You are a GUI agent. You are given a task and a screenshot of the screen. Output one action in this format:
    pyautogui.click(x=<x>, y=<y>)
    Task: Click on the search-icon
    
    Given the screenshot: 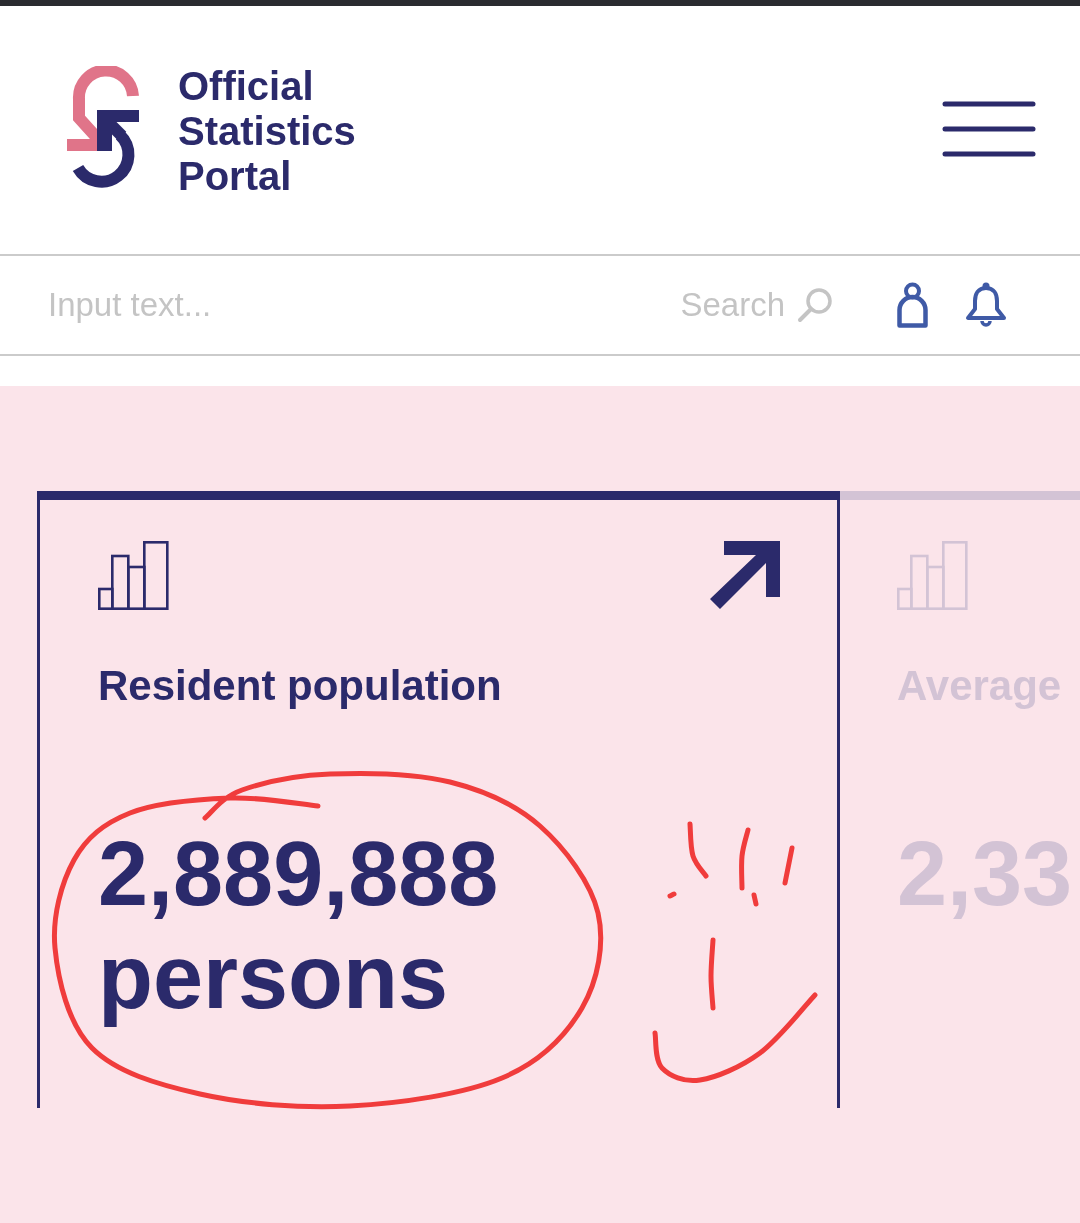 What is the action you would take?
    pyautogui.click(x=815, y=305)
    